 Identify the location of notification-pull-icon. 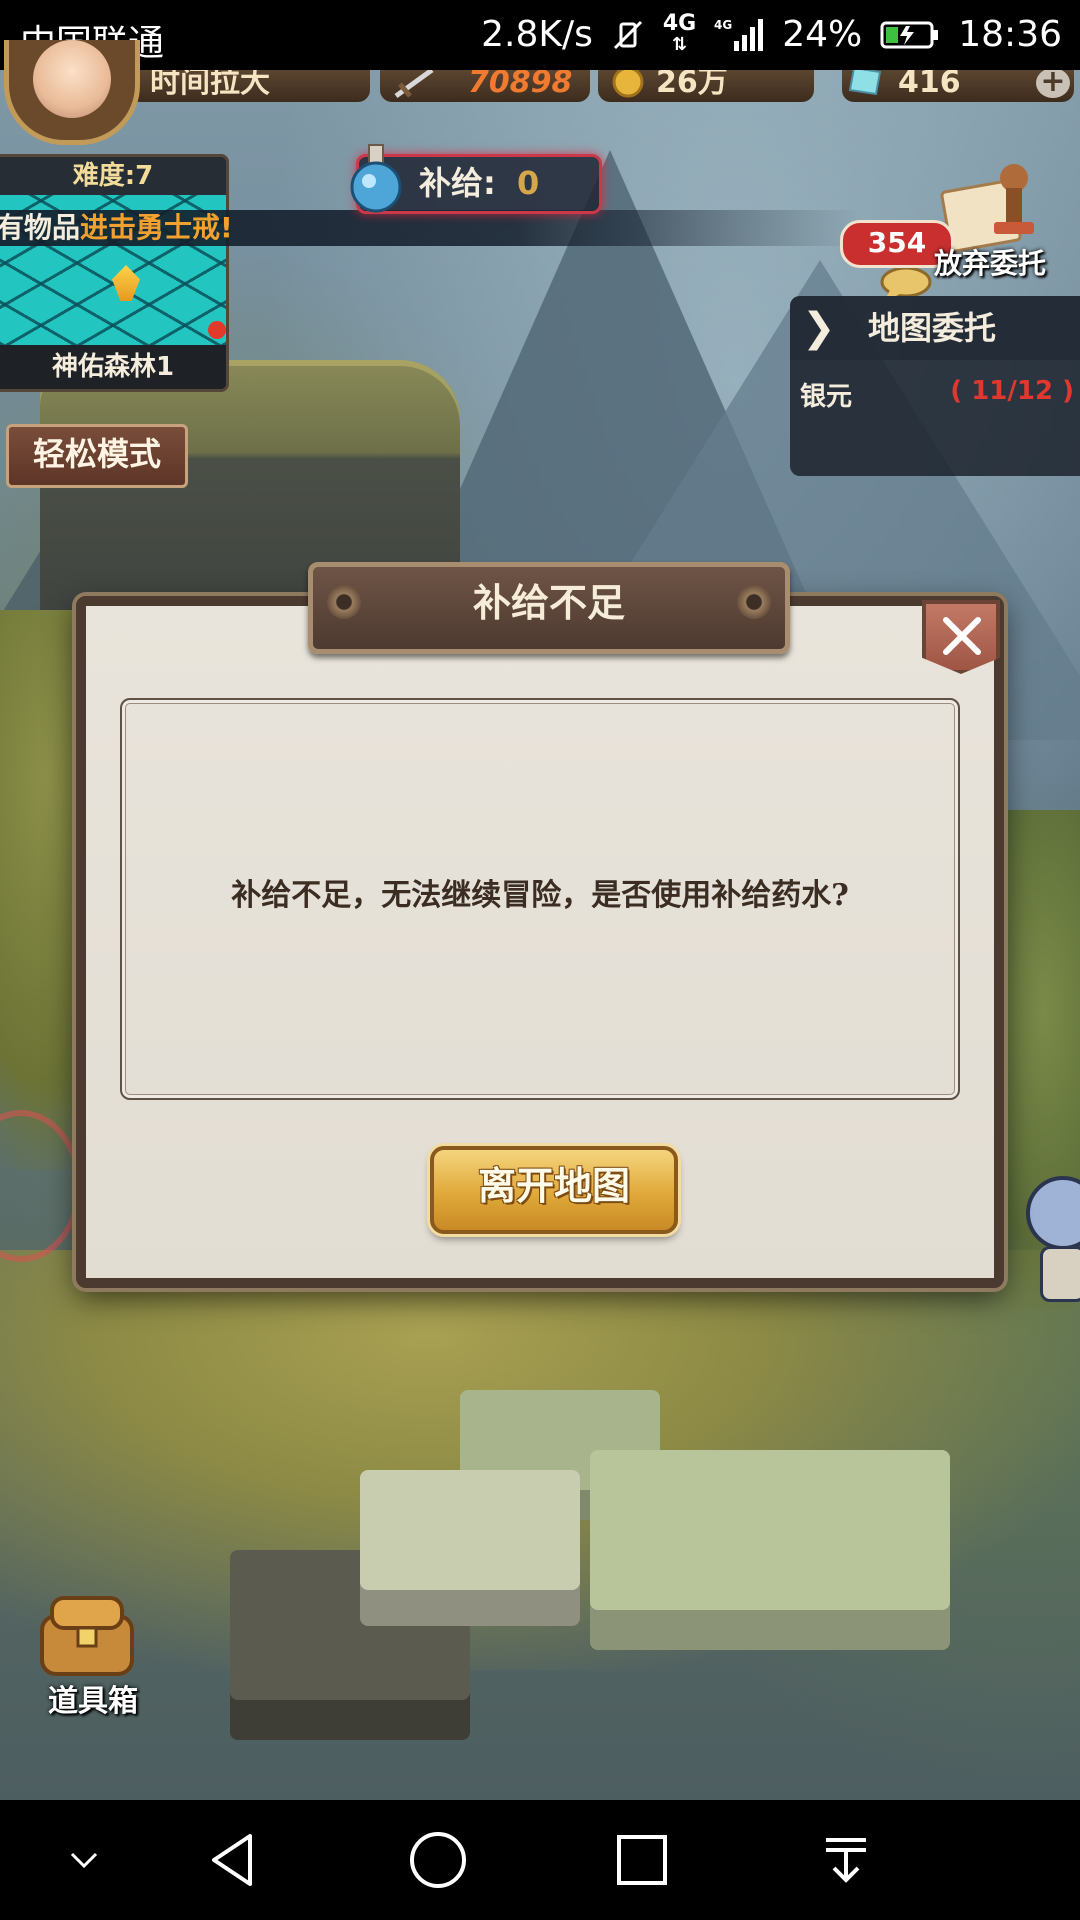
(846, 1860).